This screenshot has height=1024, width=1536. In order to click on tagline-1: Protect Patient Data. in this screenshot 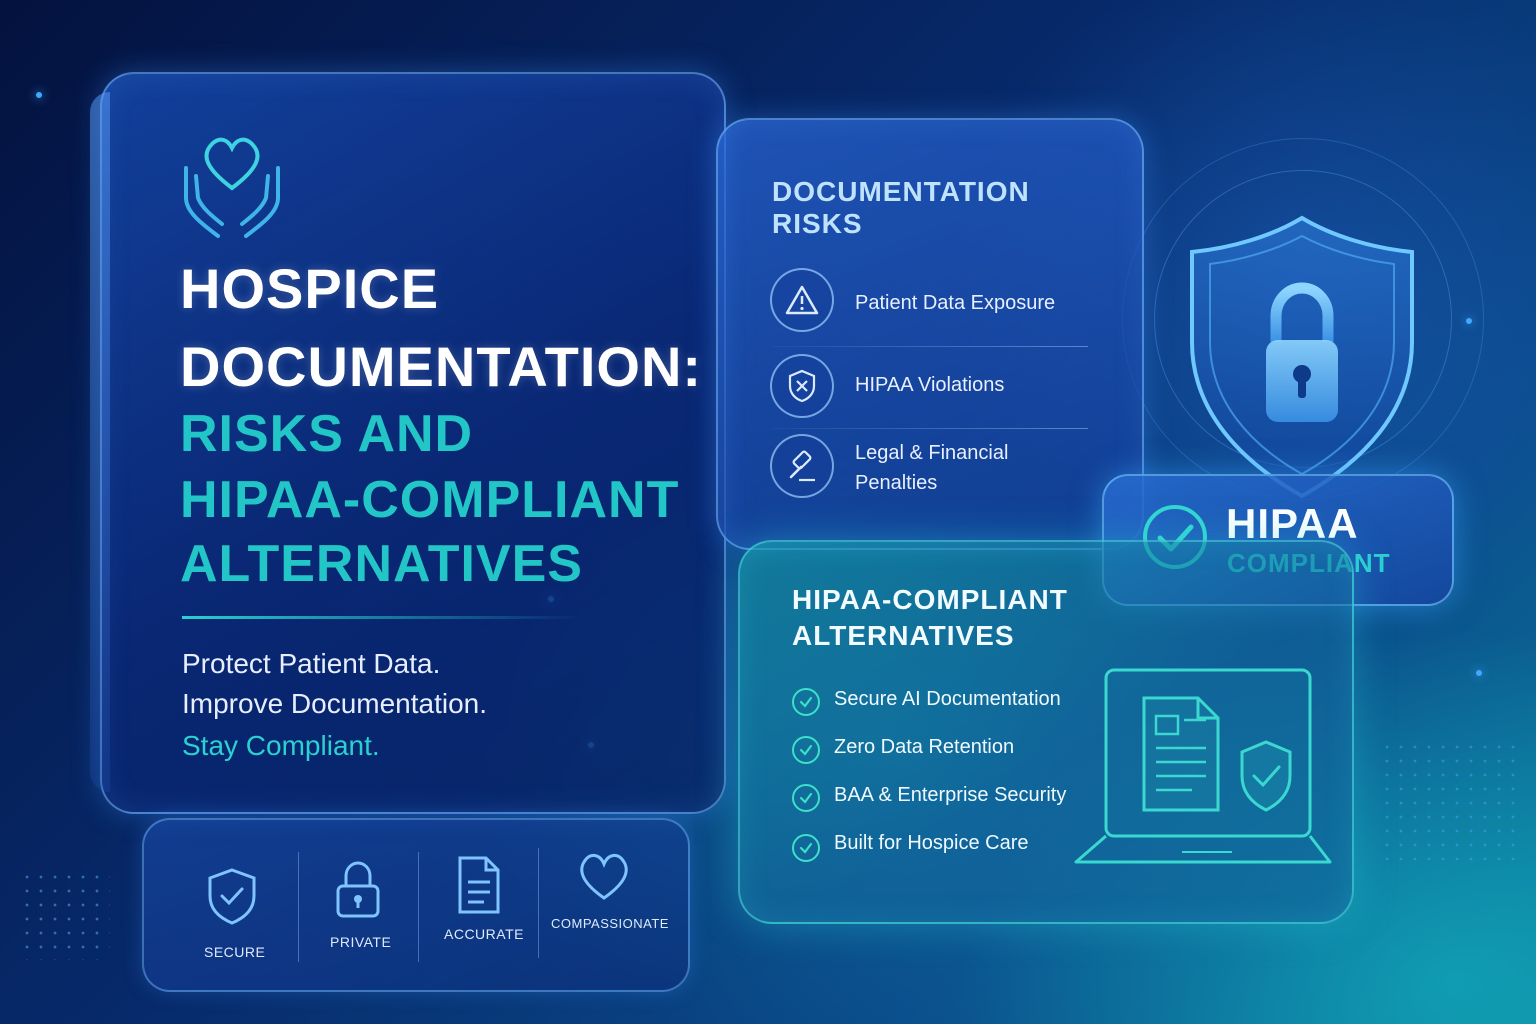, I will do `click(311, 663)`.